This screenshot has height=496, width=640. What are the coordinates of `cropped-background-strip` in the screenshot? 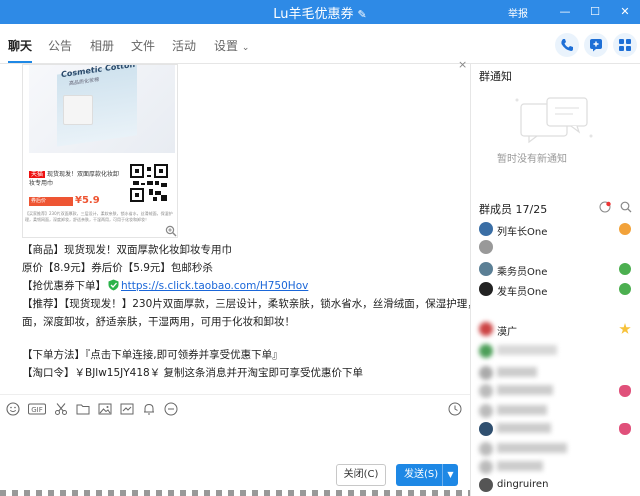 It's located at (235, 493).